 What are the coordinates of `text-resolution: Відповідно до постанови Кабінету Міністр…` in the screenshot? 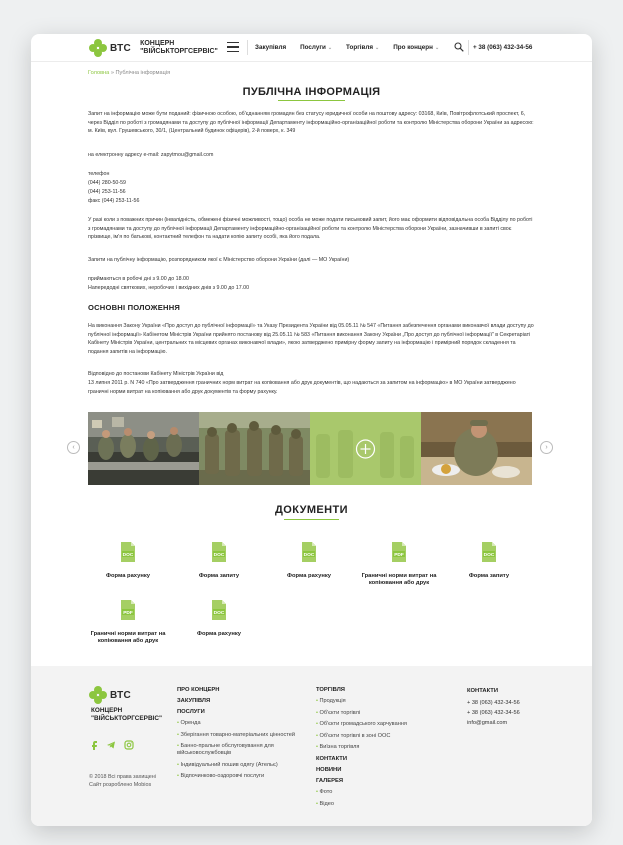 It's located at (156, 374).